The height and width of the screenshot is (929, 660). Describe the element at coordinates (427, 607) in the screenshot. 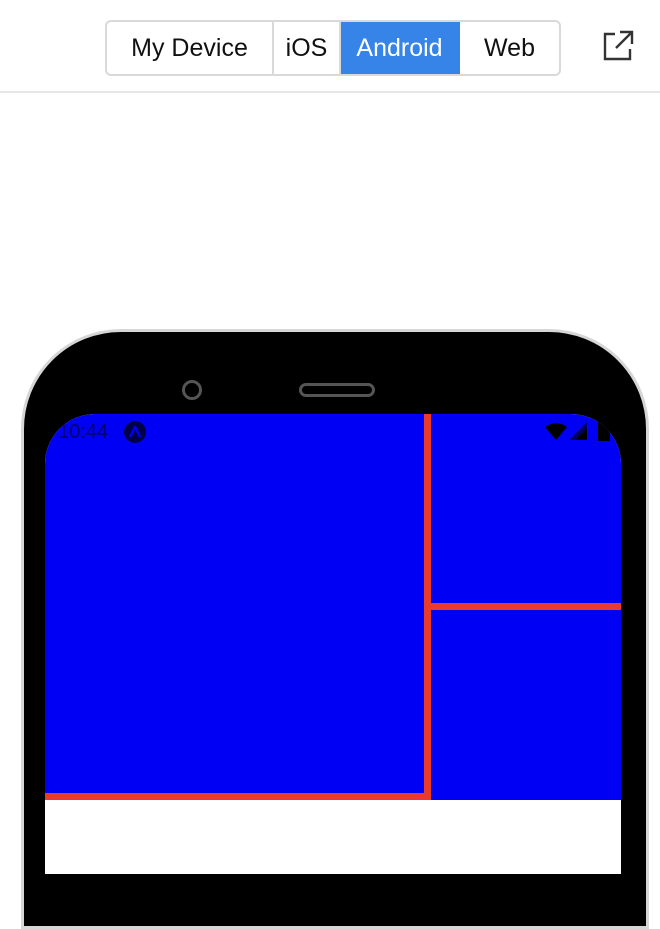

I see `vertical-divider` at that location.